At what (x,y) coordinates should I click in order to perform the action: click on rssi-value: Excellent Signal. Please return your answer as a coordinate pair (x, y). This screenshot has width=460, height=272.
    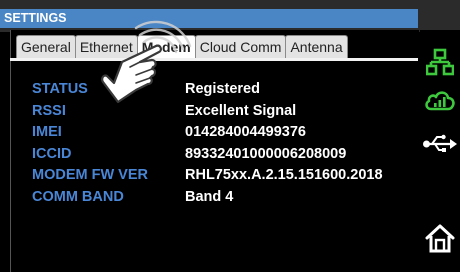
    Looking at the image, I should click on (241, 110).